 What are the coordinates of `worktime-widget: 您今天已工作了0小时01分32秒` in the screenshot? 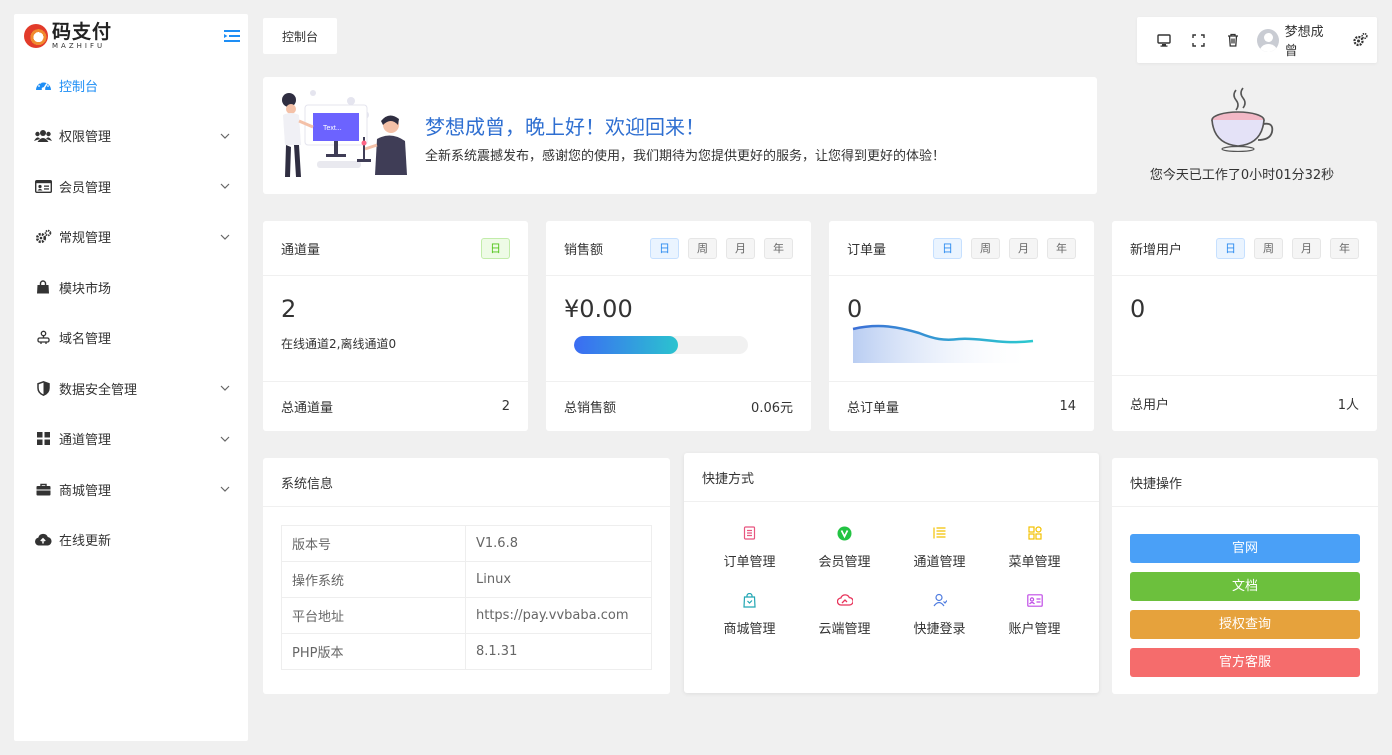 It's located at (1242, 139).